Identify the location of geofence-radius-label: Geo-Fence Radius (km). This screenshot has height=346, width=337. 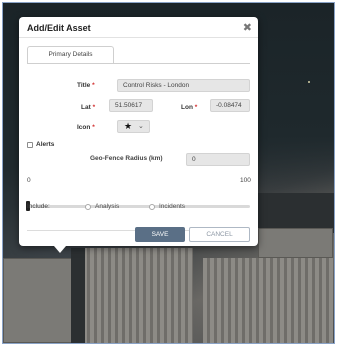
(126, 158).